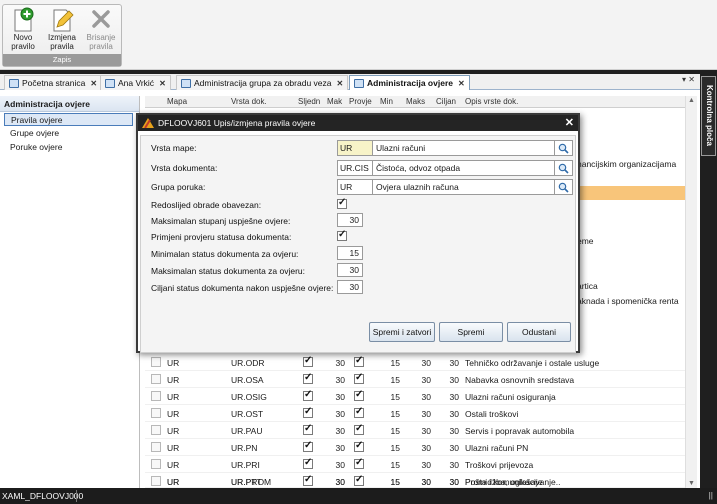 This screenshot has height=504, width=717. Describe the element at coordinates (355, 187) in the screenshot. I see `grupa-poruka-code-input: UR` at that location.